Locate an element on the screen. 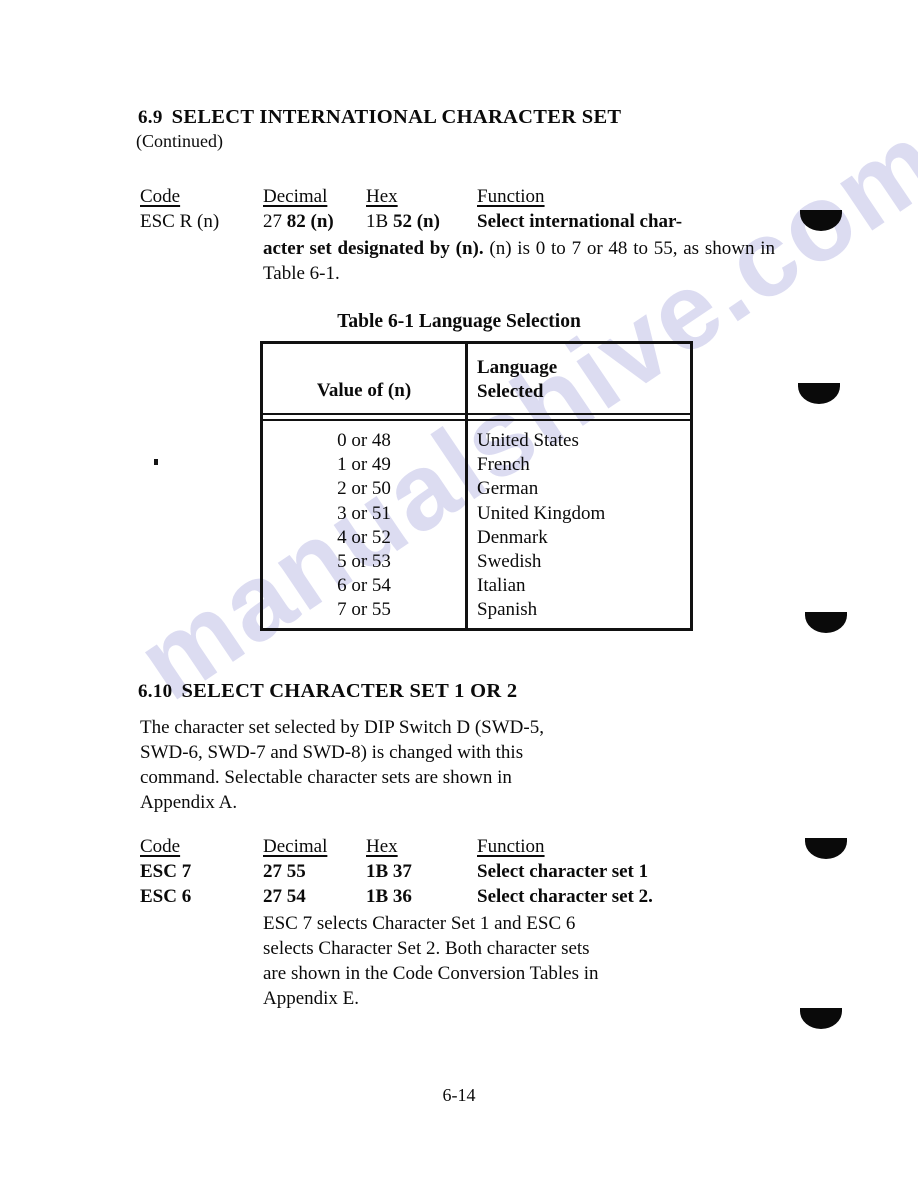 Image resolution: width=918 pixels, height=1188 pixels. cell-hex-plain: 1B is located at coordinates (379, 221).